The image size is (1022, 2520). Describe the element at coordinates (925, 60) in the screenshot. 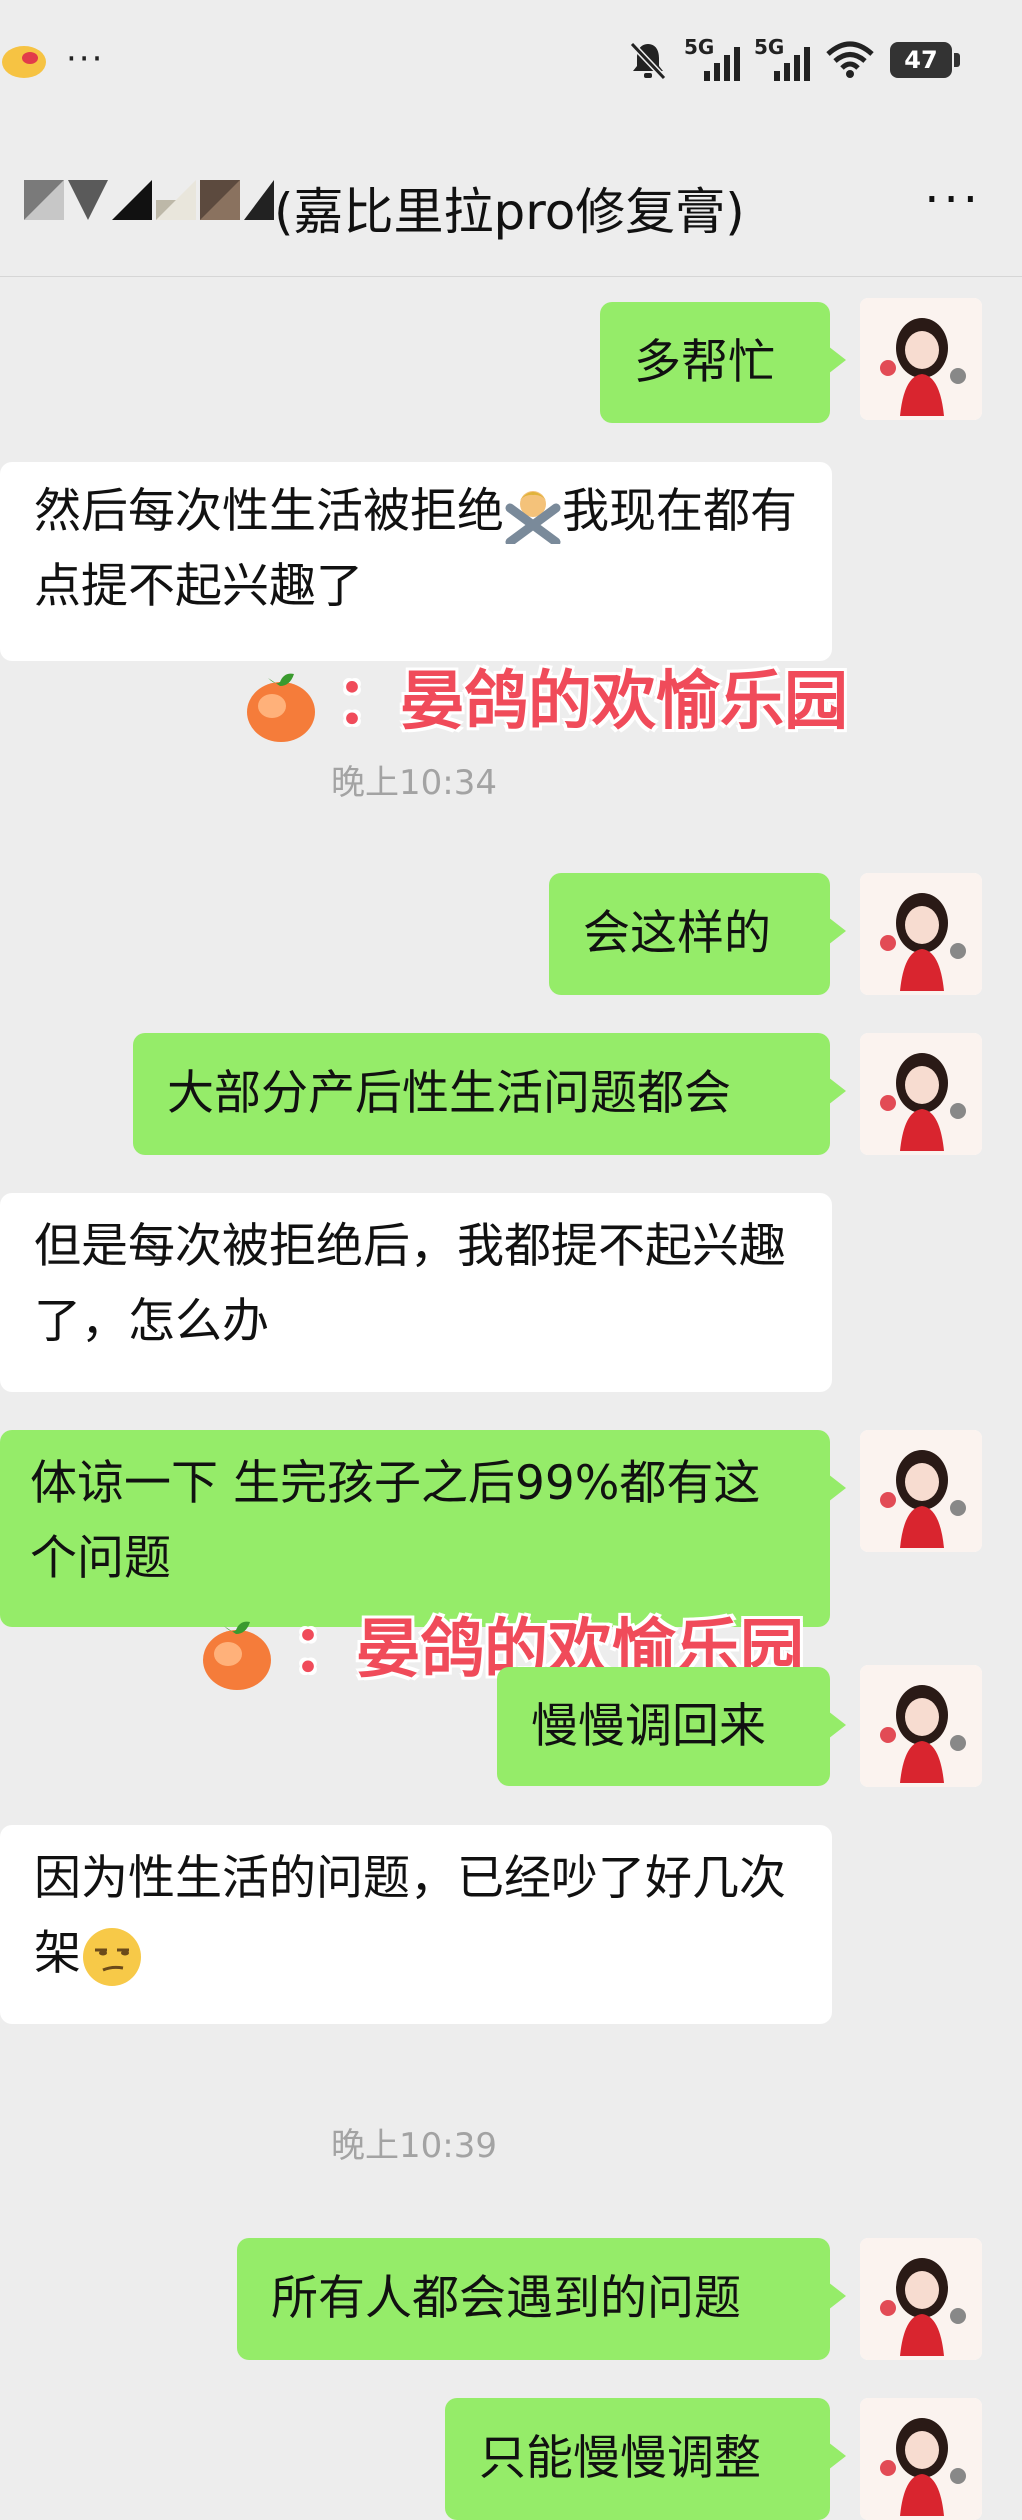

I see `battery-icon: 47` at that location.